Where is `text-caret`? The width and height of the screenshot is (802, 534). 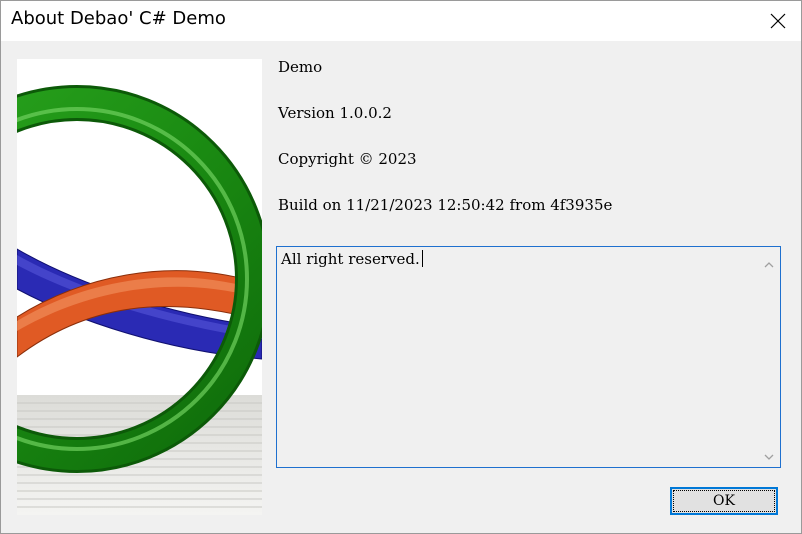 text-caret is located at coordinates (422, 258).